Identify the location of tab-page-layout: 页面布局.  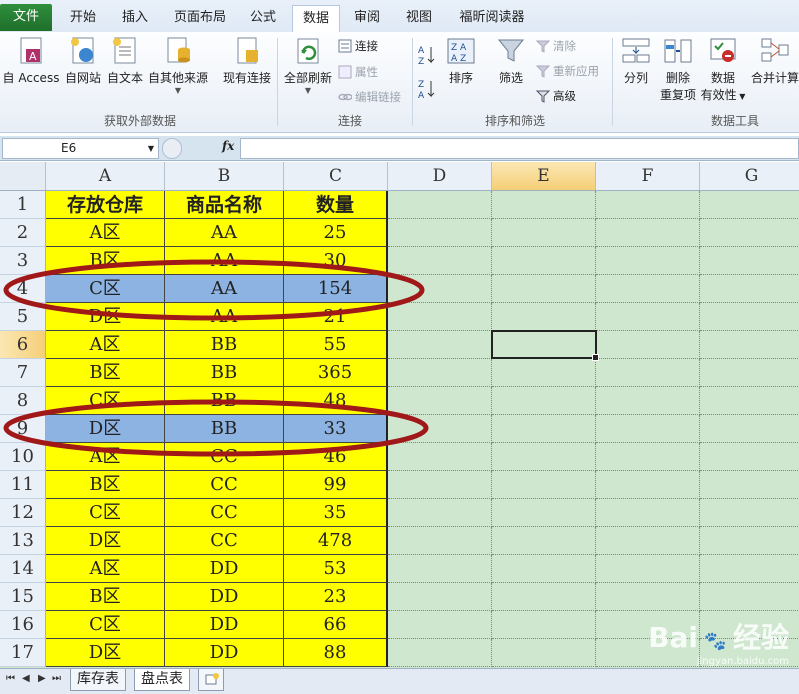
(200, 18).